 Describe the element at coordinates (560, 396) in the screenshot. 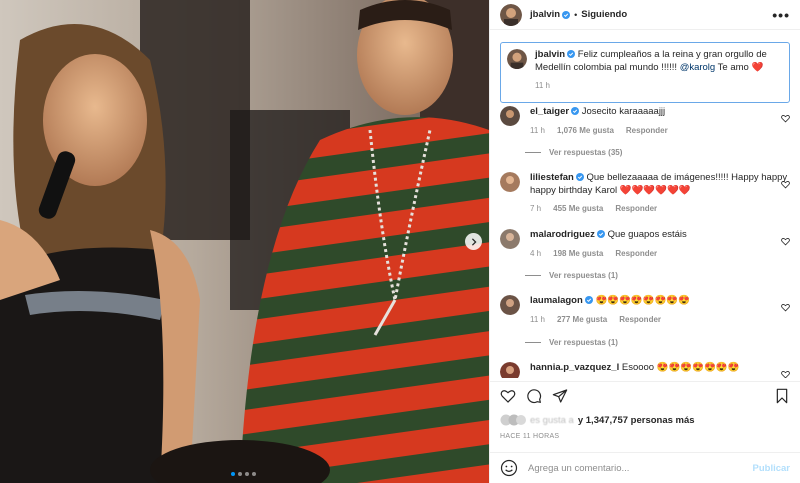

I see `share-send-icon` at that location.